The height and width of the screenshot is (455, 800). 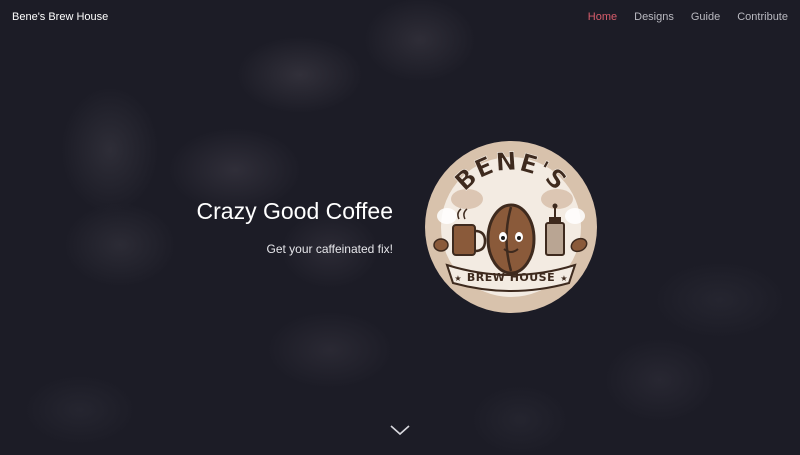 I want to click on brand-link: Bene's Brew House, so click(x=60, y=17).